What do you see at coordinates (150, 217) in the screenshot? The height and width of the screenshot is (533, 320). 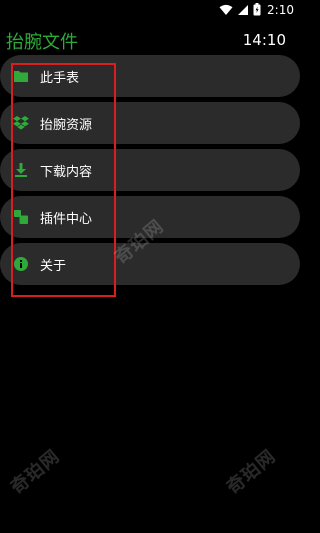 I see `menu-item-plugin-center: 插件中心` at bounding box center [150, 217].